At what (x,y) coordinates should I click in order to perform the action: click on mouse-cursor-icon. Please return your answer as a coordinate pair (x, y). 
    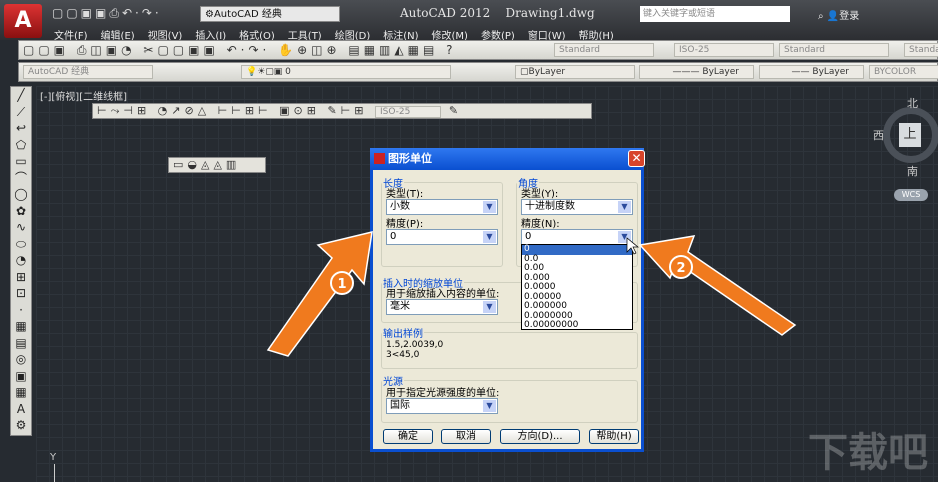
    Looking at the image, I should click on (632, 246).